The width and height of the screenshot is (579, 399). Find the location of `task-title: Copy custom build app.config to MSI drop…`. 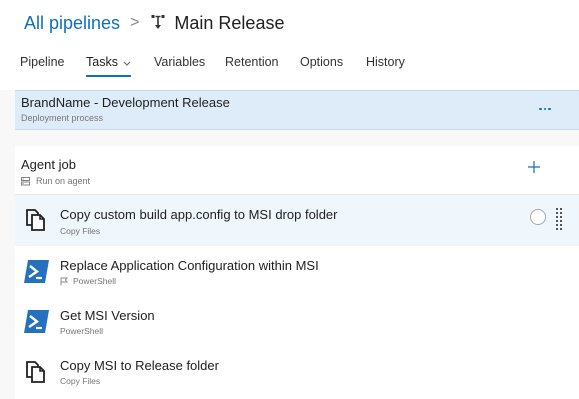

task-title: Copy custom build app.config to MSI drop… is located at coordinates (199, 214).